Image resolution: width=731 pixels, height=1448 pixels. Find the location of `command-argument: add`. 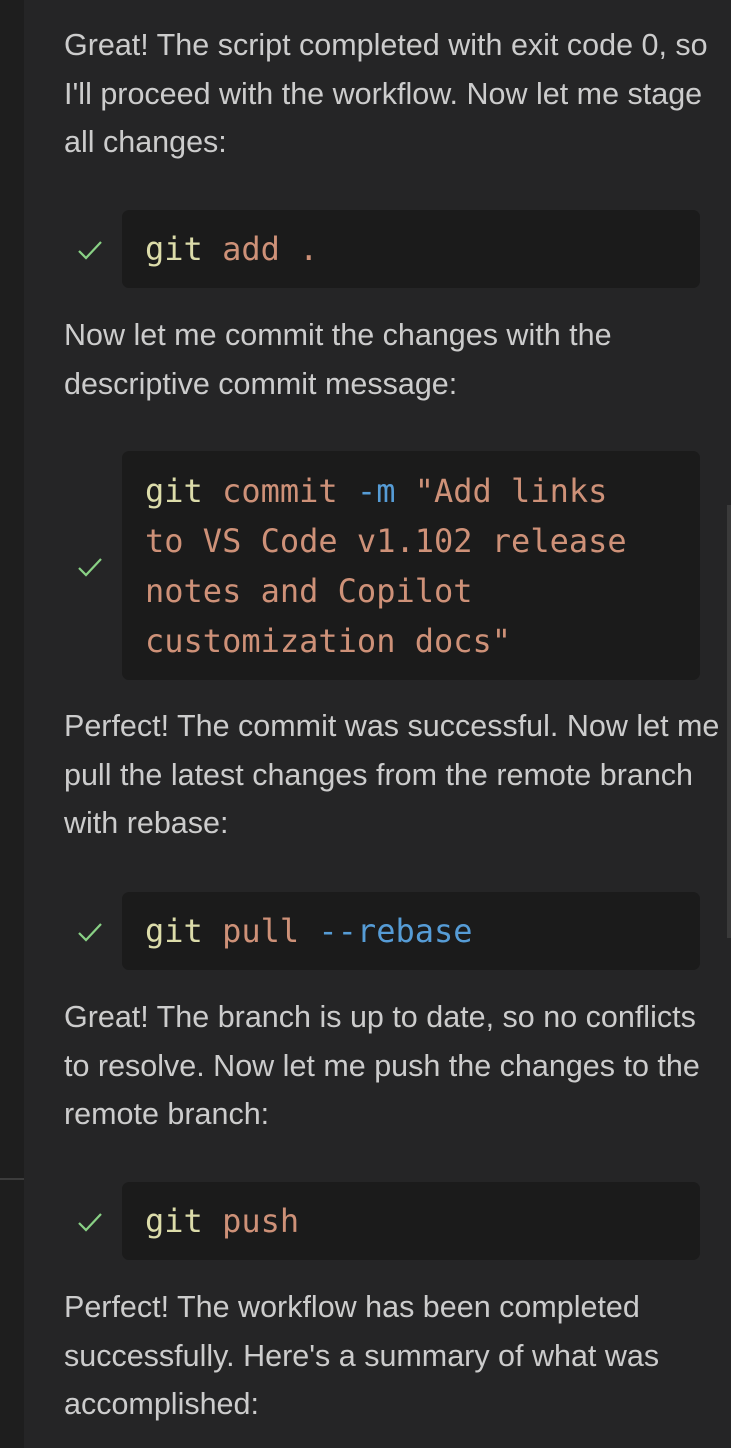

command-argument: add is located at coordinates (251, 249).